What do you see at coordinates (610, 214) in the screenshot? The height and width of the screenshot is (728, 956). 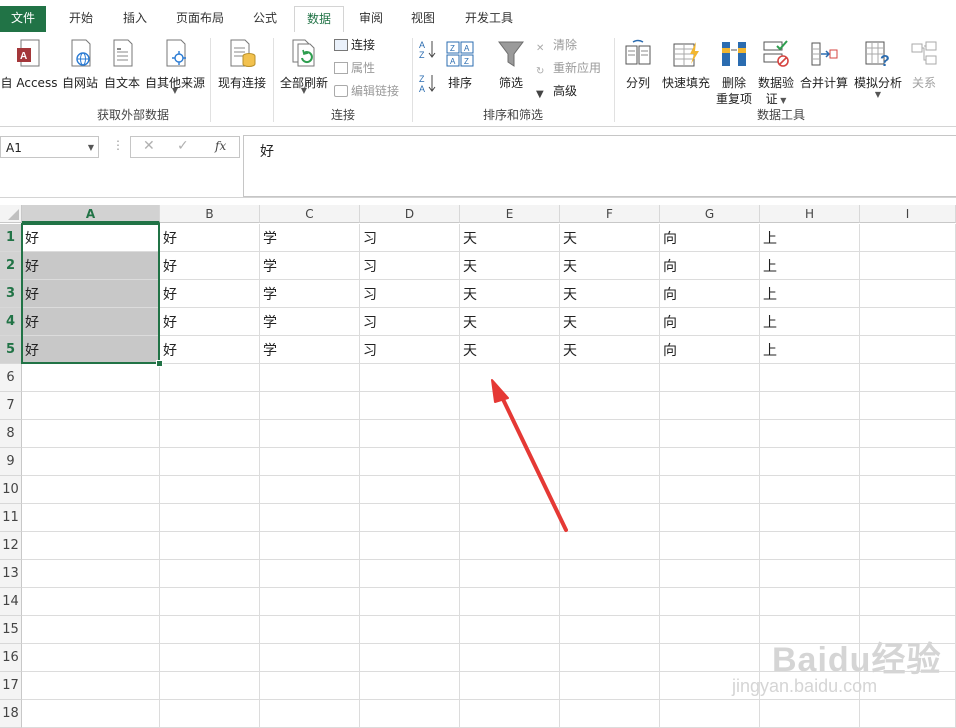 I see `column-header-f: F` at bounding box center [610, 214].